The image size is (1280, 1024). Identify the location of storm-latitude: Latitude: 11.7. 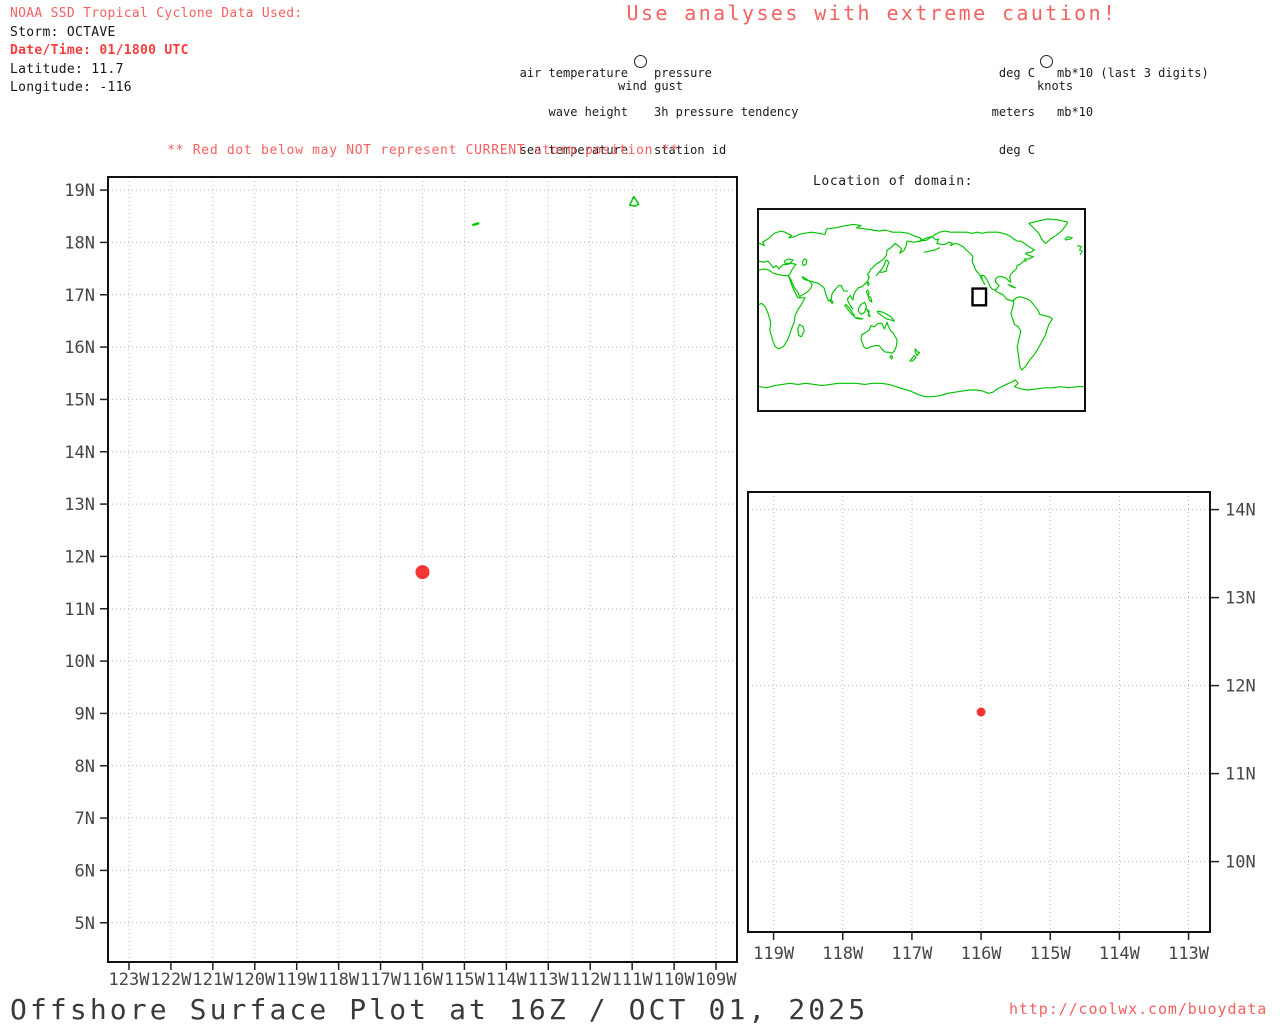
(67, 69).